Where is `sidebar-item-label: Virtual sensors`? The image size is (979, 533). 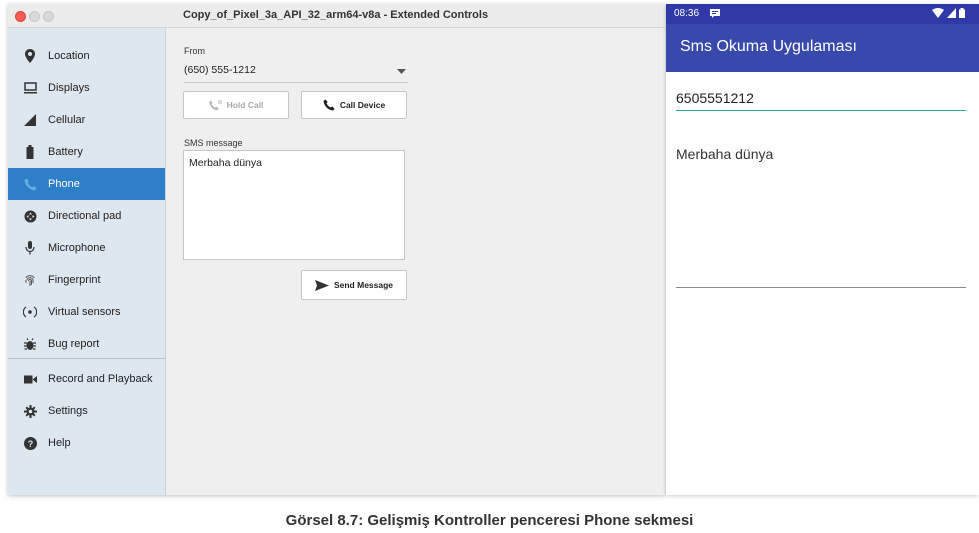 sidebar-item-label: Virtual sensors is located at coordinates (84, 312).